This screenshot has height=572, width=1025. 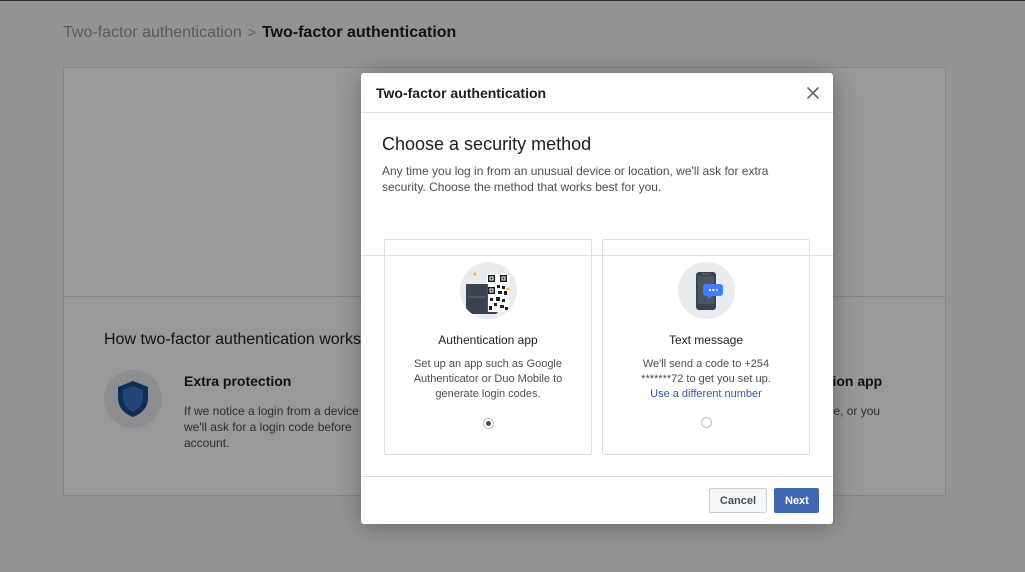 I want to click on dialog-footer: Cancel Next, so click(x=597, y=500).